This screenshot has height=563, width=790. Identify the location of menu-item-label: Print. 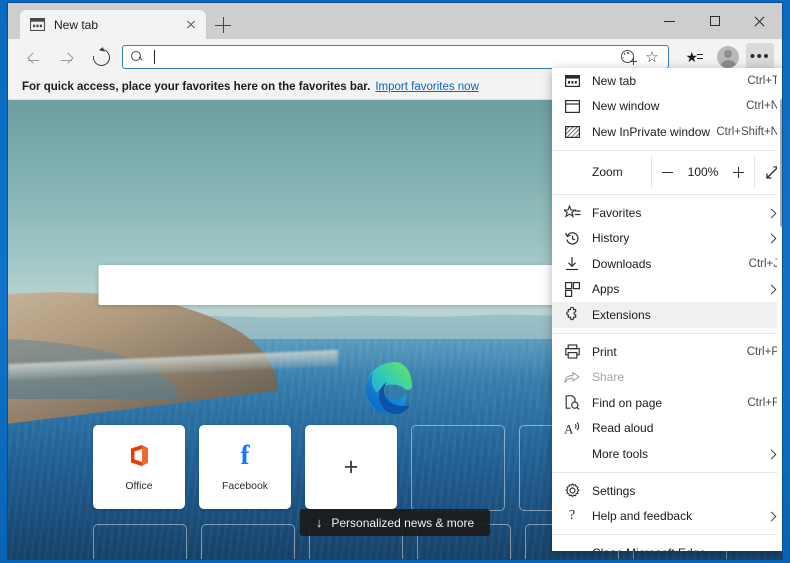
(604, 351).